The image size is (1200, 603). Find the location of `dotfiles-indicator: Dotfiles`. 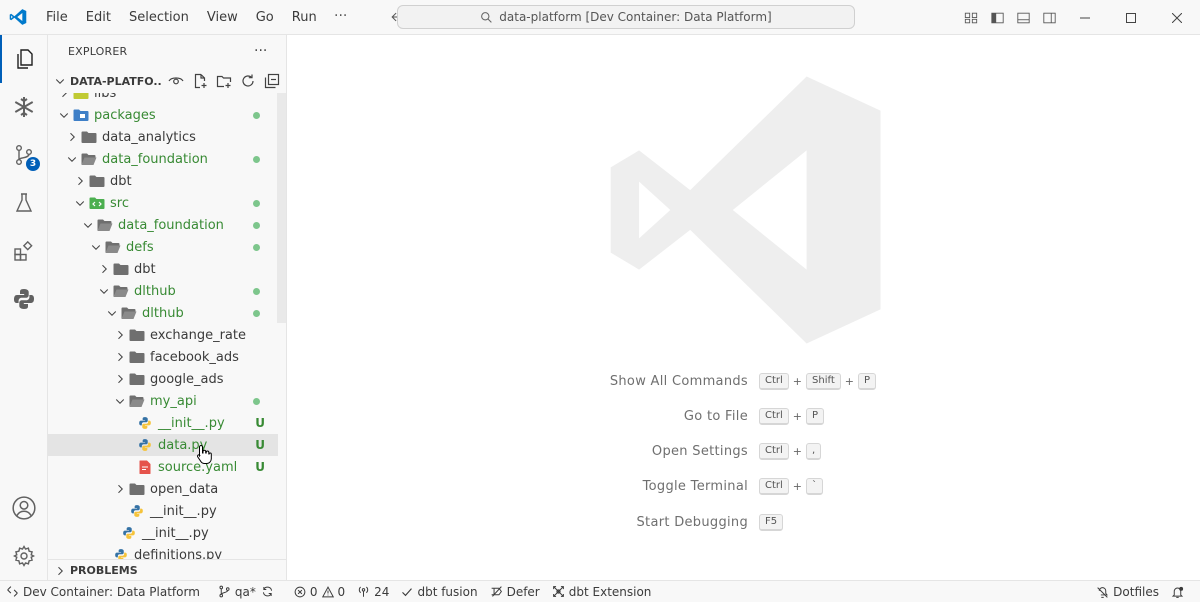

dotfiles-indicator: Dotfiles is located at coordinates (1127, 592).